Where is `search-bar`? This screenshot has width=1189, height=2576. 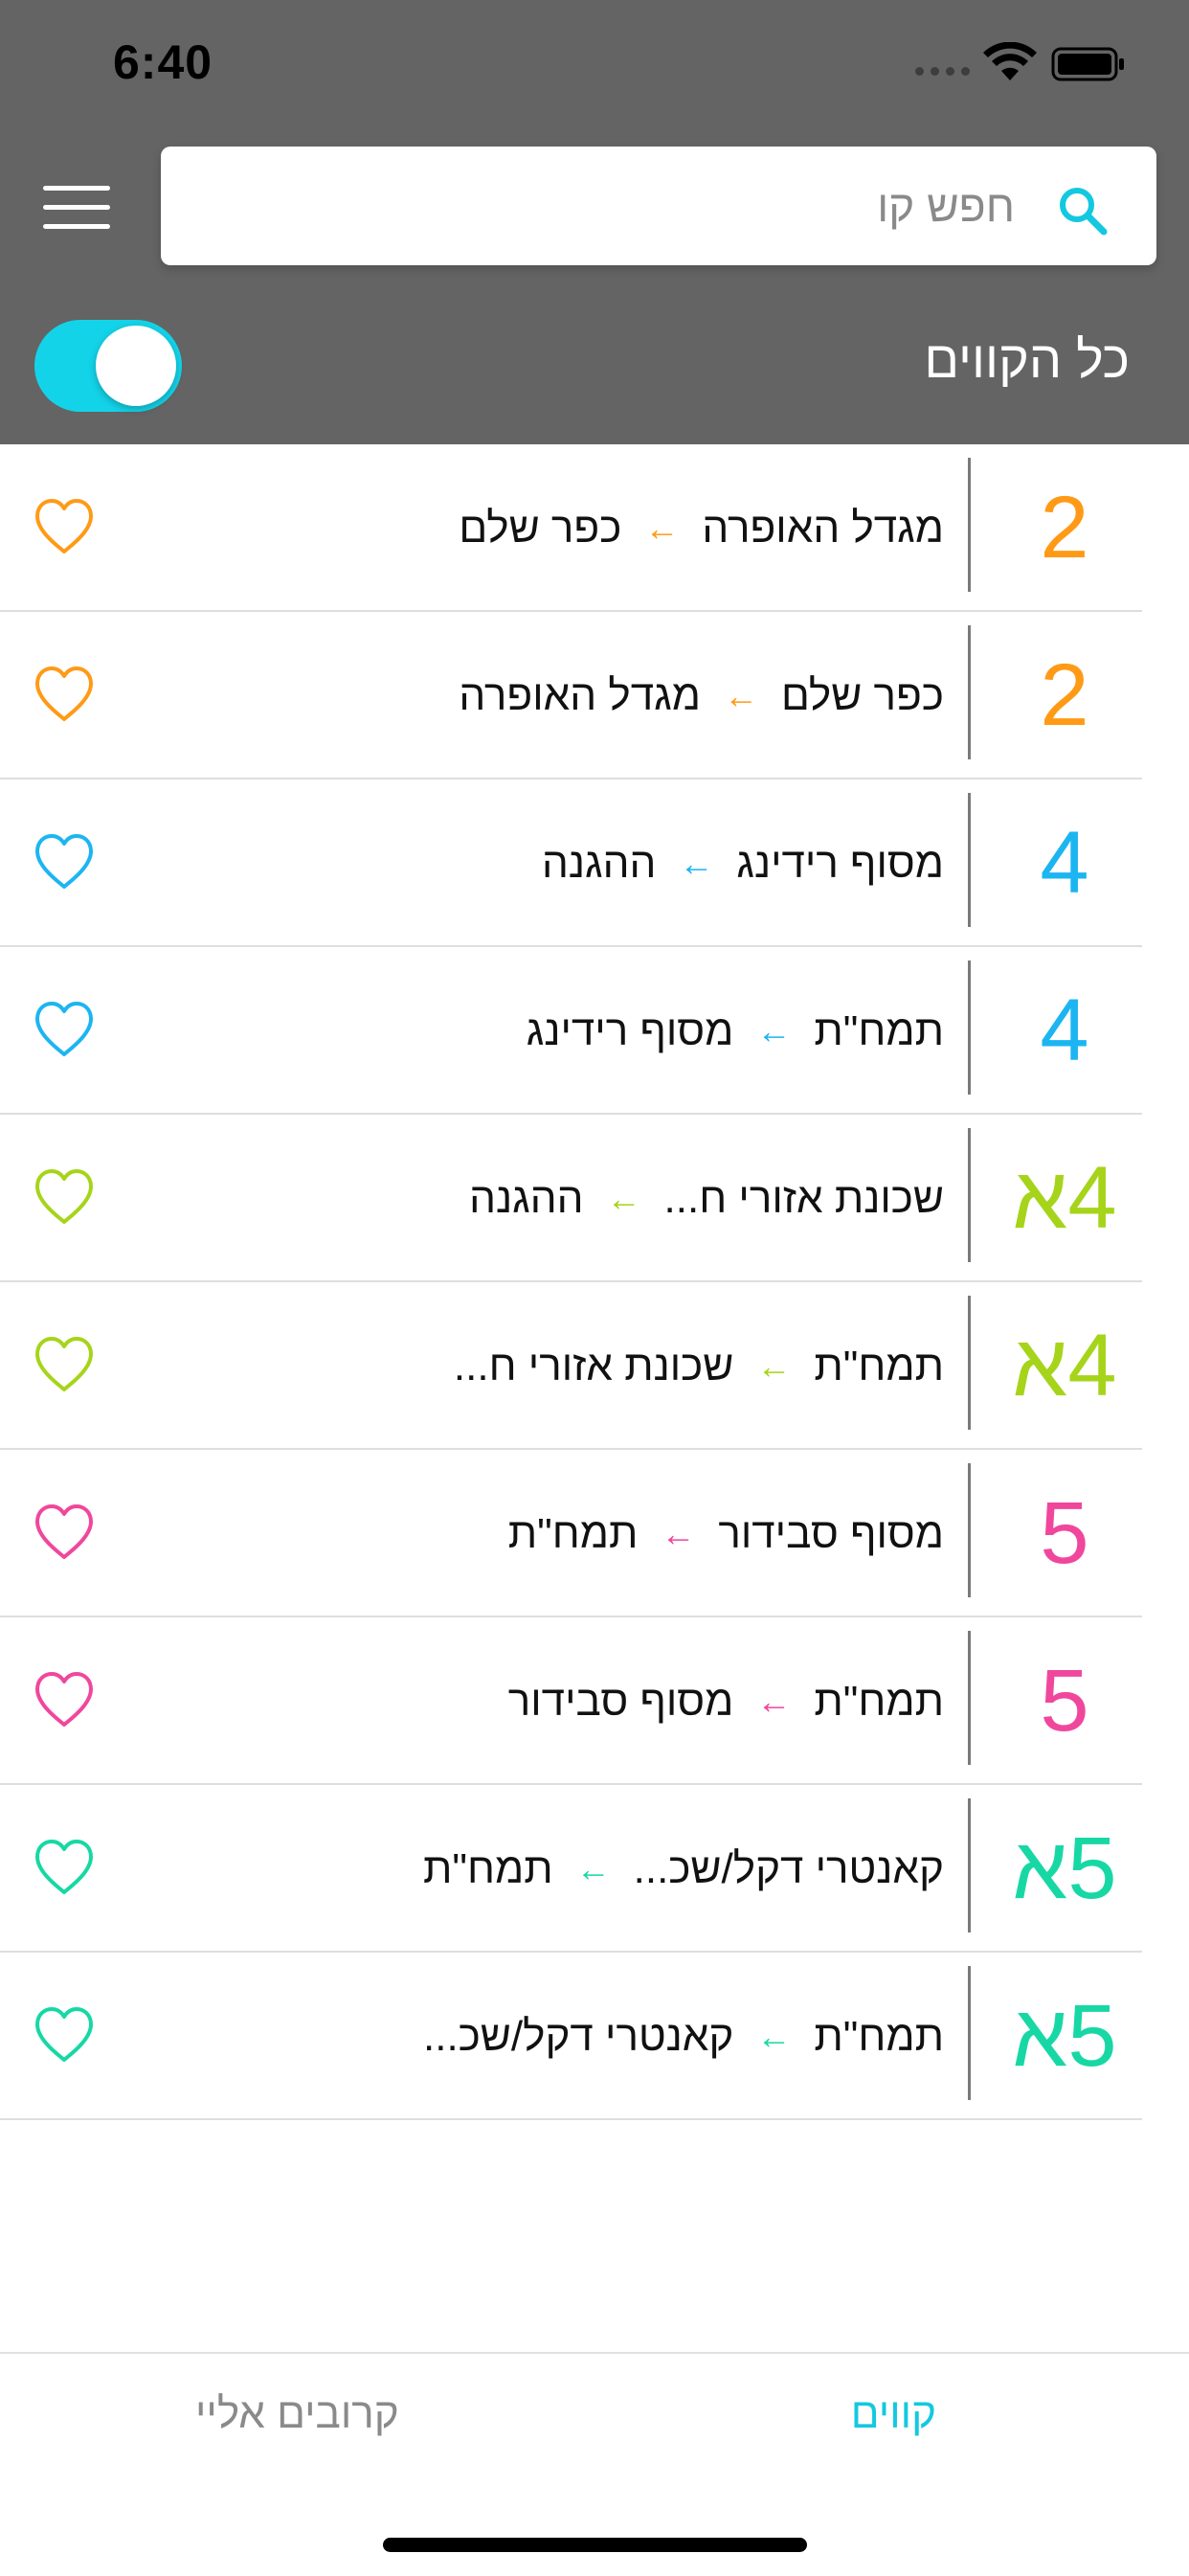 search-bar is located at coordinates (658, 206).